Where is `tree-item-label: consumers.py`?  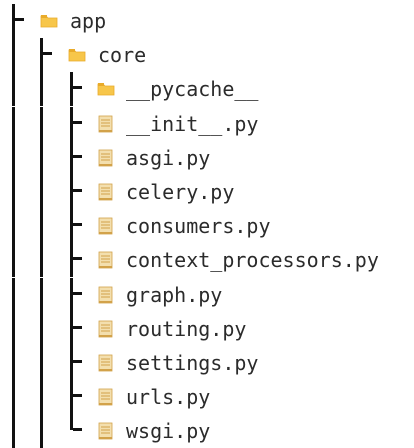 tree-item-label: consumers.py is located at coordinates (198, 226).